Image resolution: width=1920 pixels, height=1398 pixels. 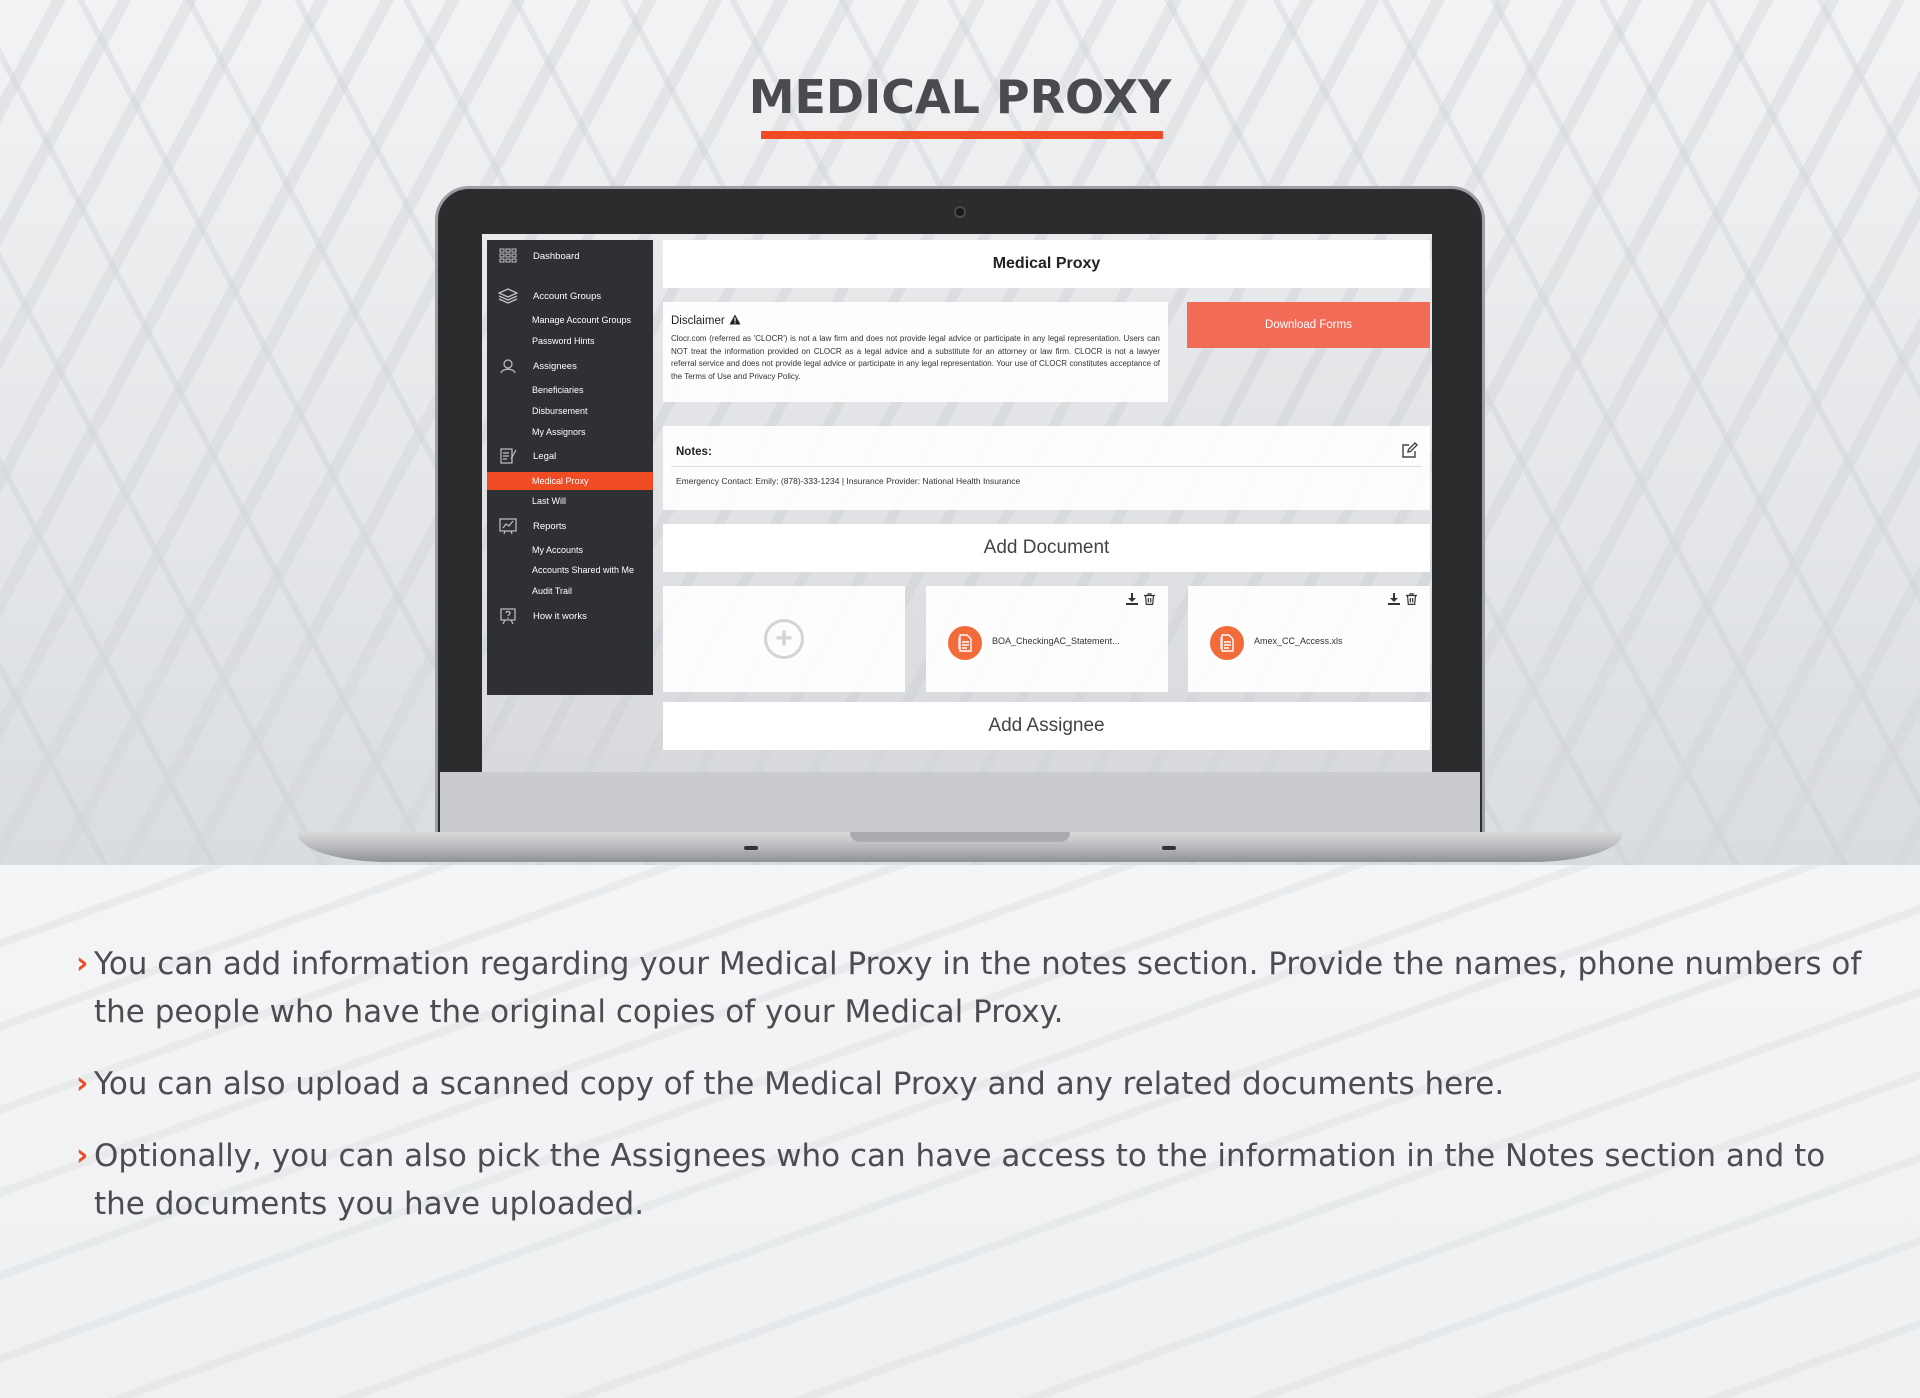 I want to click on sidebar-item-how-it-works: How it works, so click(x=570, y=616).